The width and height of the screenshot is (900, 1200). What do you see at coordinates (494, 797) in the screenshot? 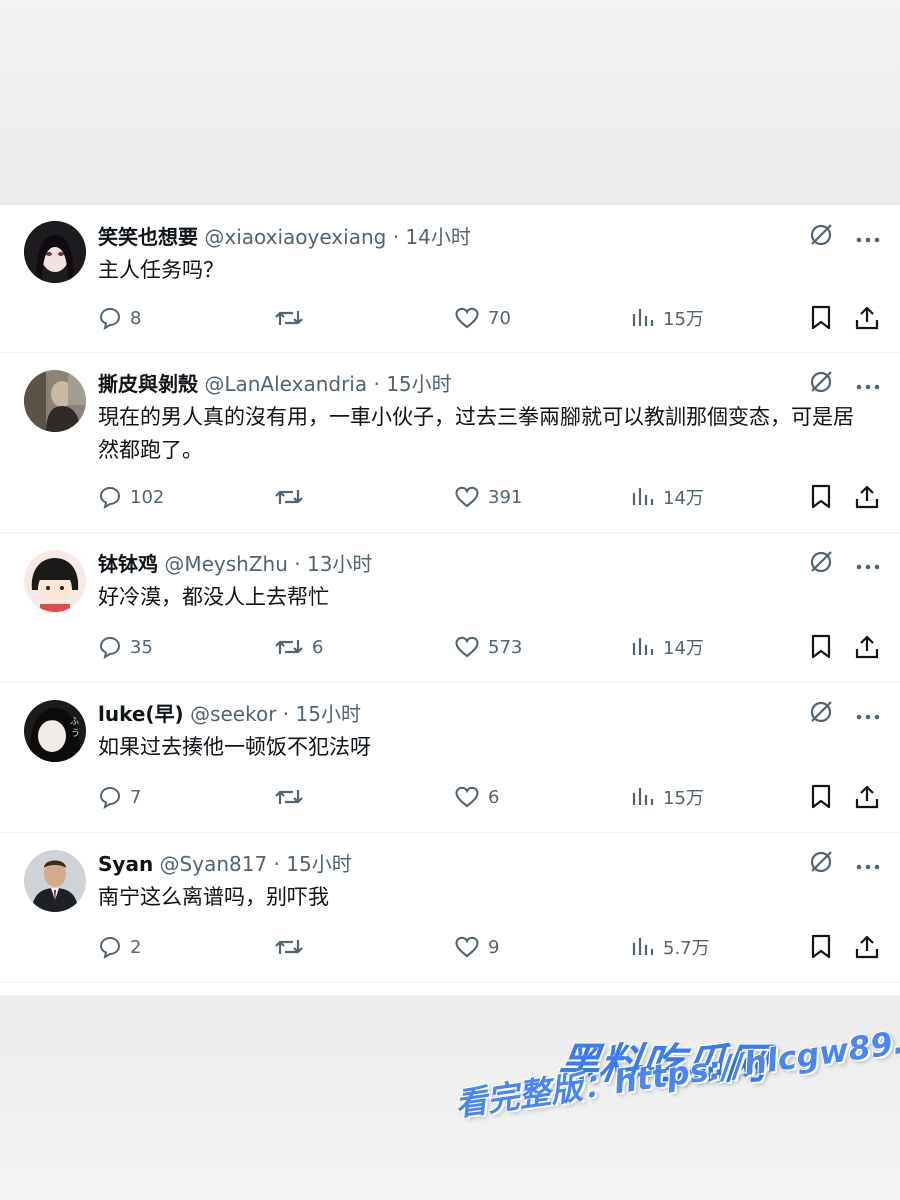
I see `like-count: 6` at bounding box center [494, 797].